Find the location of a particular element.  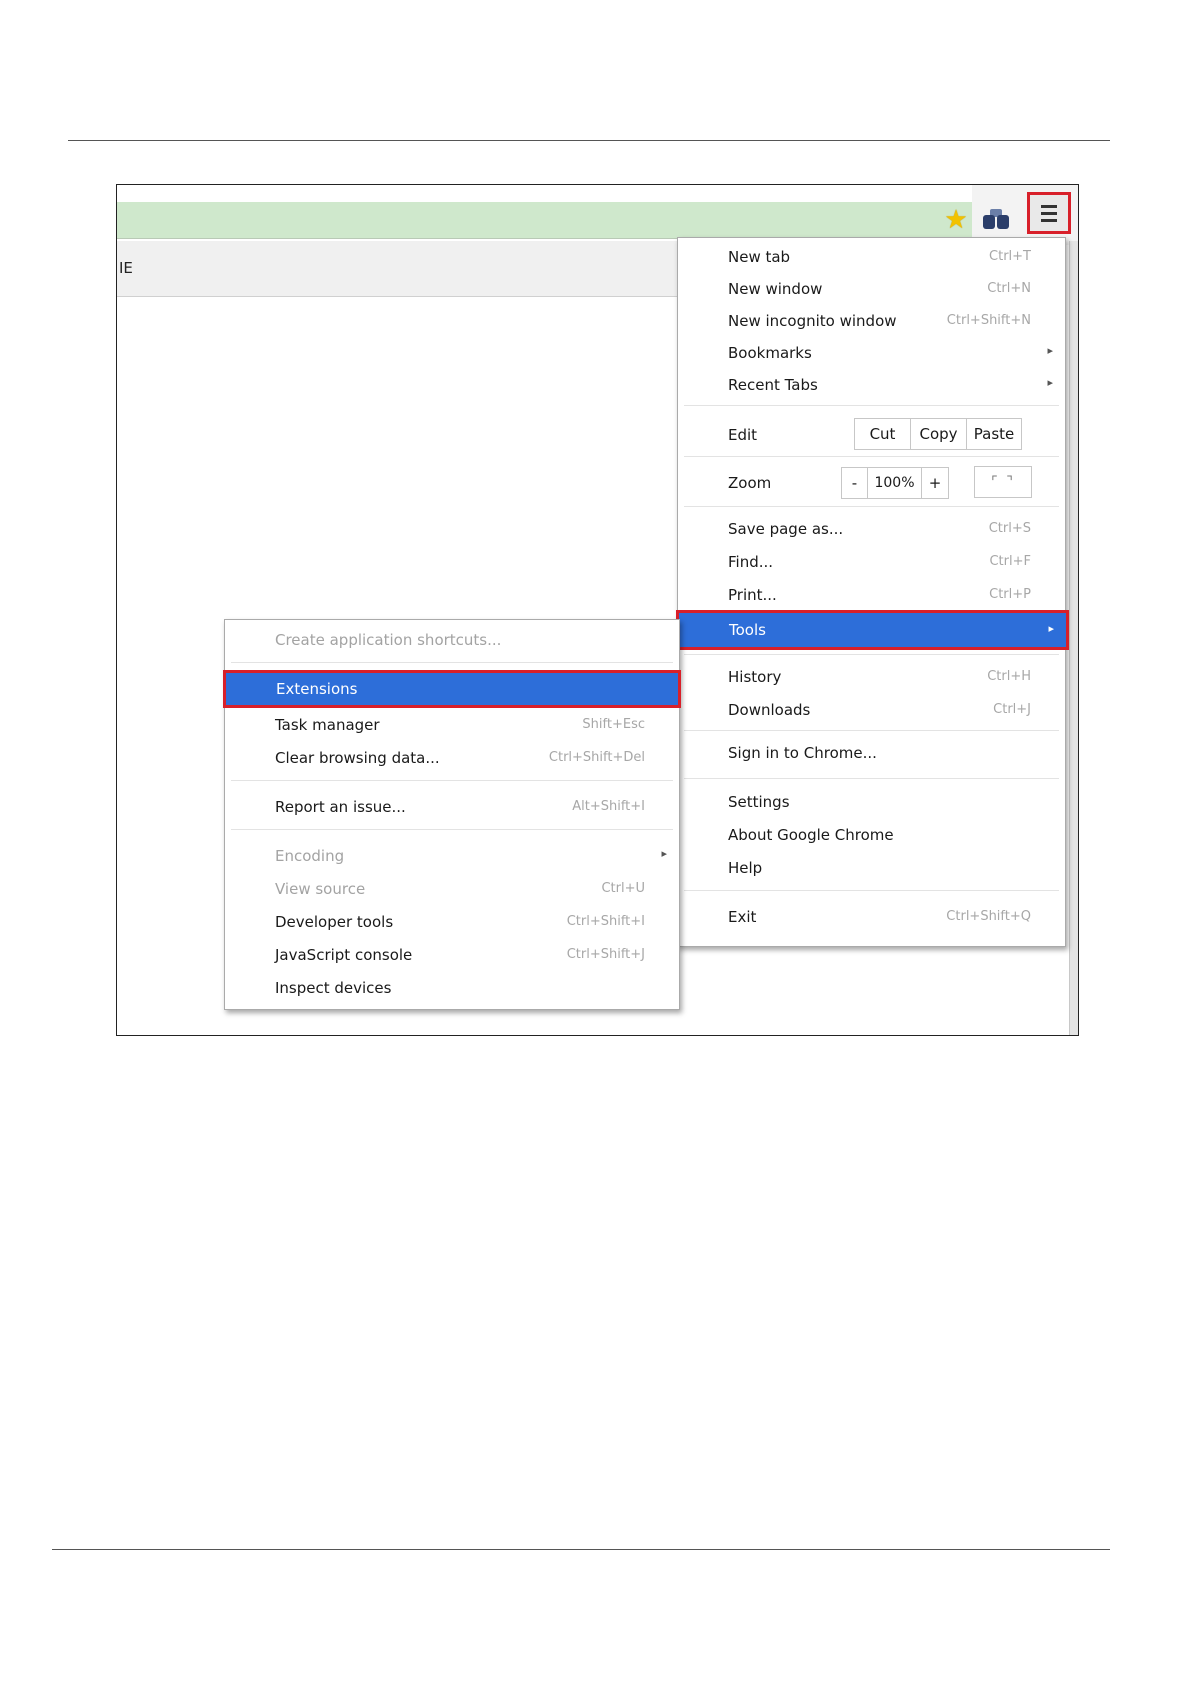

tab-text: IE is located at coordinates (126, 268).